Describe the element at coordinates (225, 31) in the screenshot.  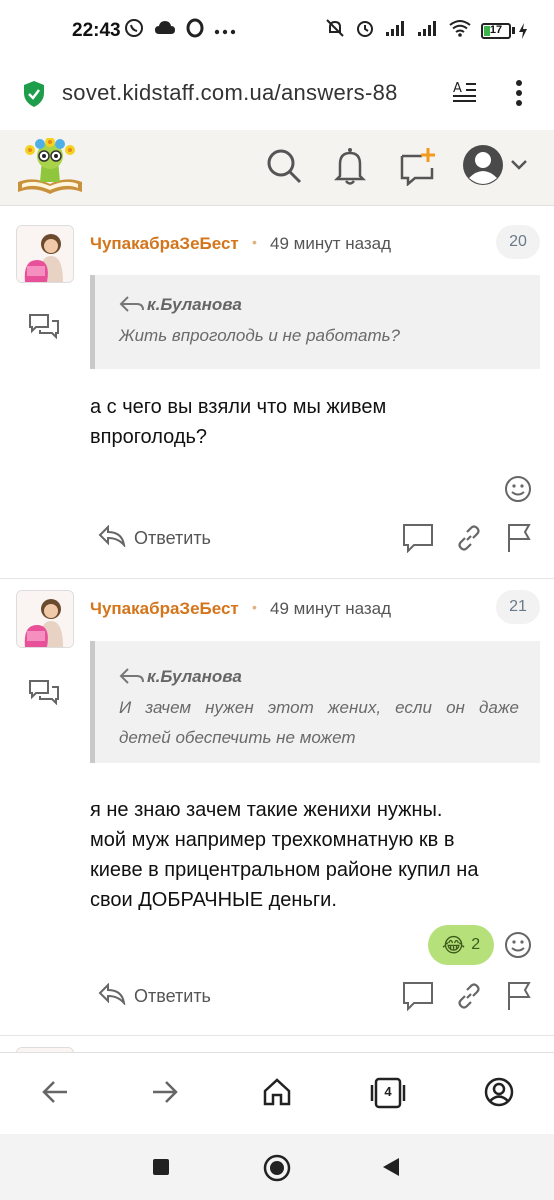
I see `more-dots-icon` at that location.